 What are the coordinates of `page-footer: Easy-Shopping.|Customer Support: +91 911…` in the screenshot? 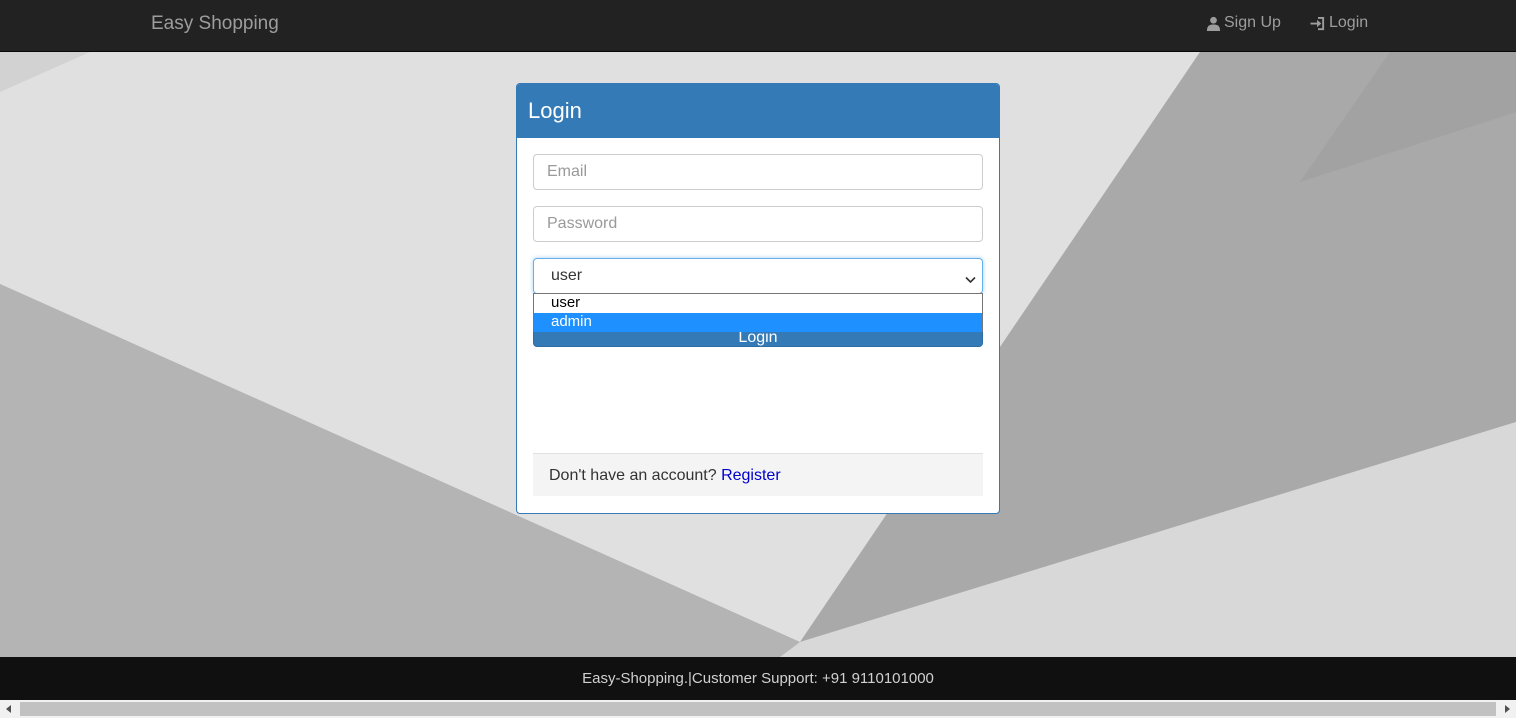 It's located at (758, 678).